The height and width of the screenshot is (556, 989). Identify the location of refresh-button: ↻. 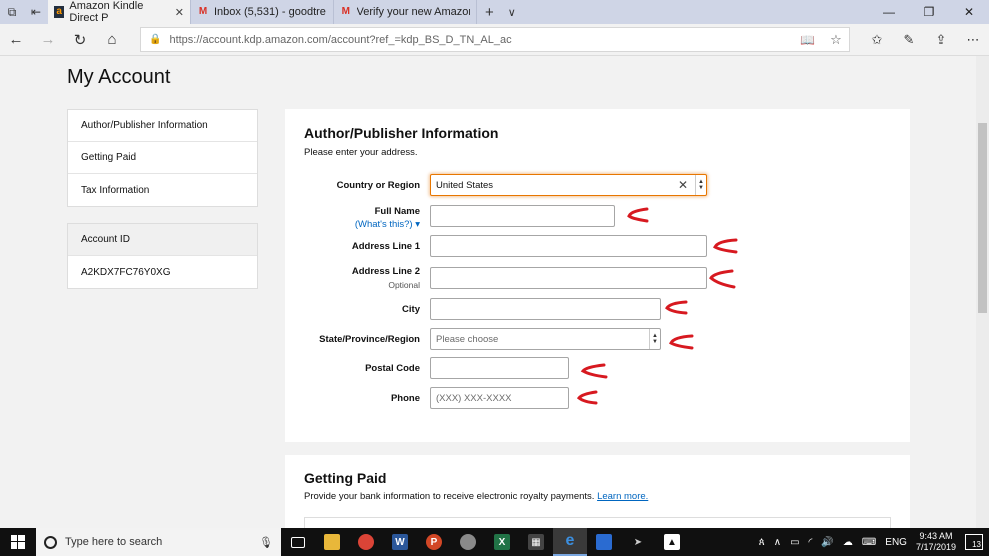
(80, 40).